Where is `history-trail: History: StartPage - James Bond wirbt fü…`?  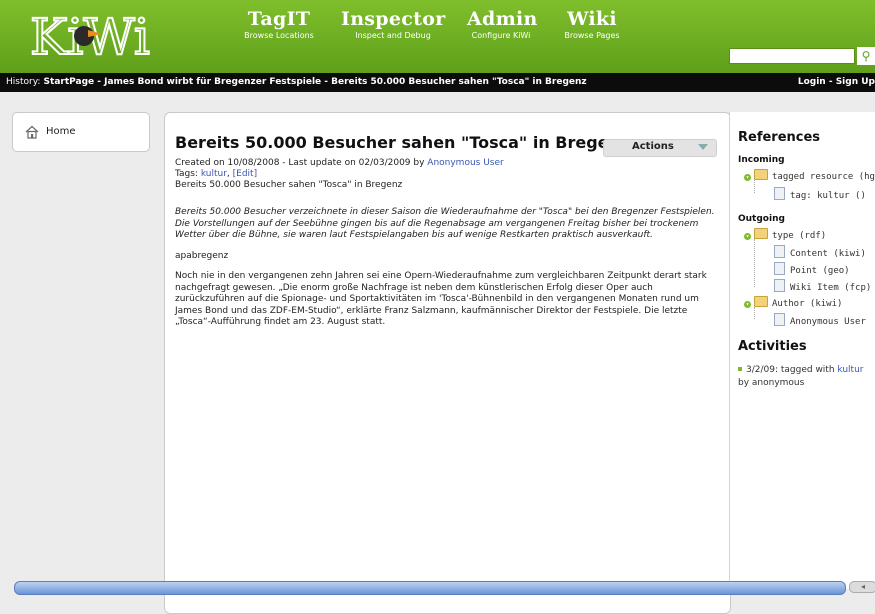 history-trail: History: StartPage - James Bond wirbt fü… is located at coordinates (296, 82).